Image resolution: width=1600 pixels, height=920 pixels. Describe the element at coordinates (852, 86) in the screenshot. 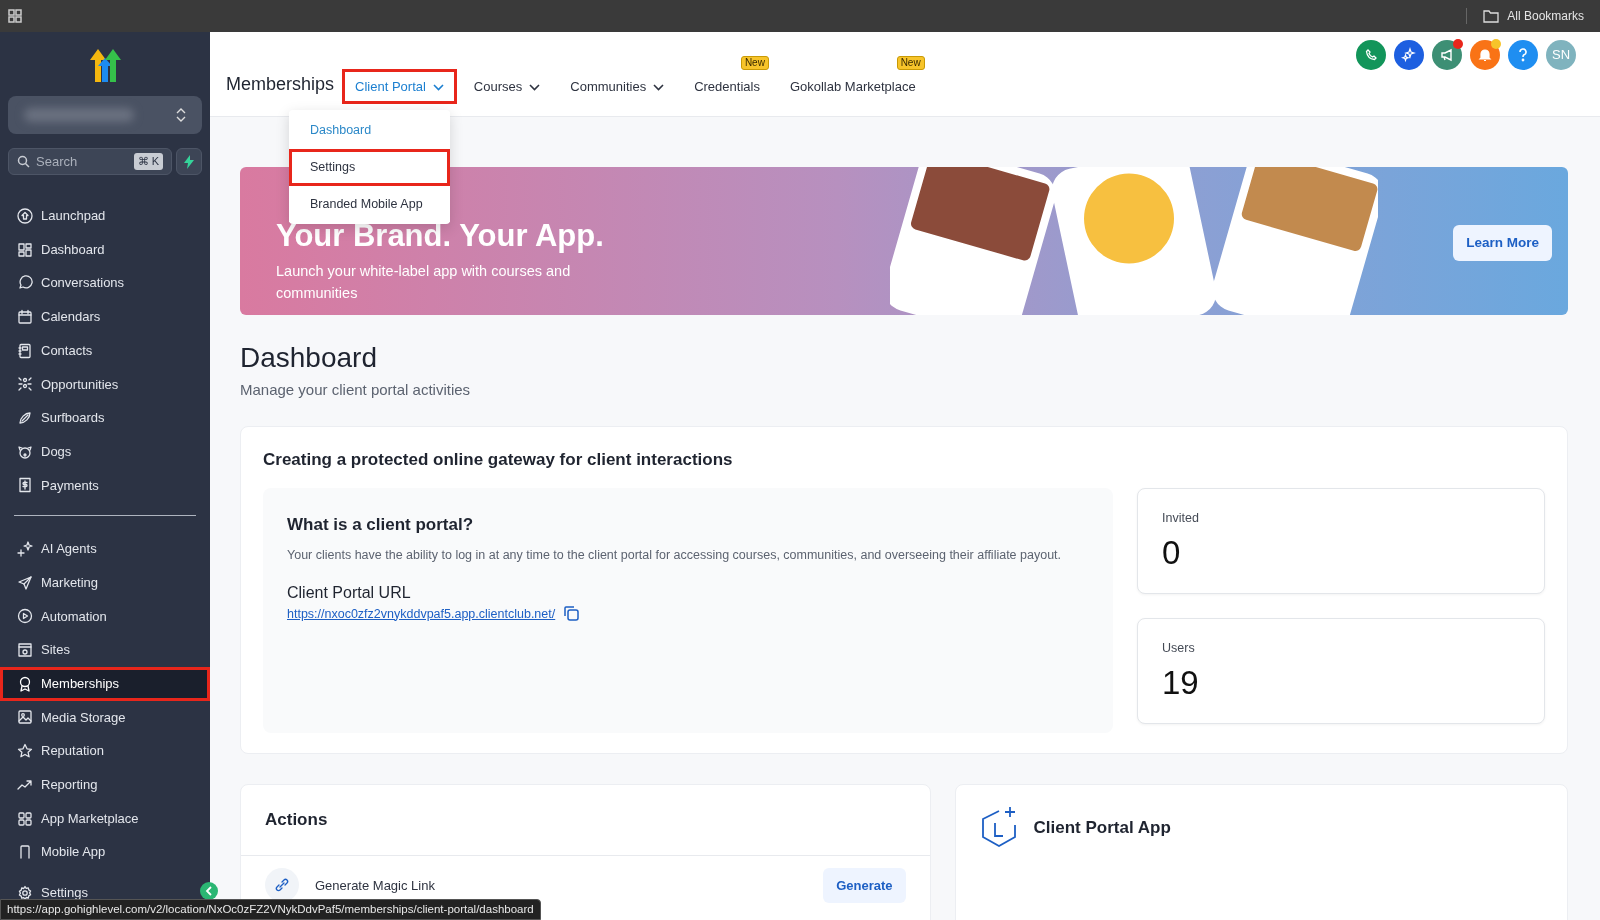

I see `nav-tab: Gokollab Marketplace` at that location.